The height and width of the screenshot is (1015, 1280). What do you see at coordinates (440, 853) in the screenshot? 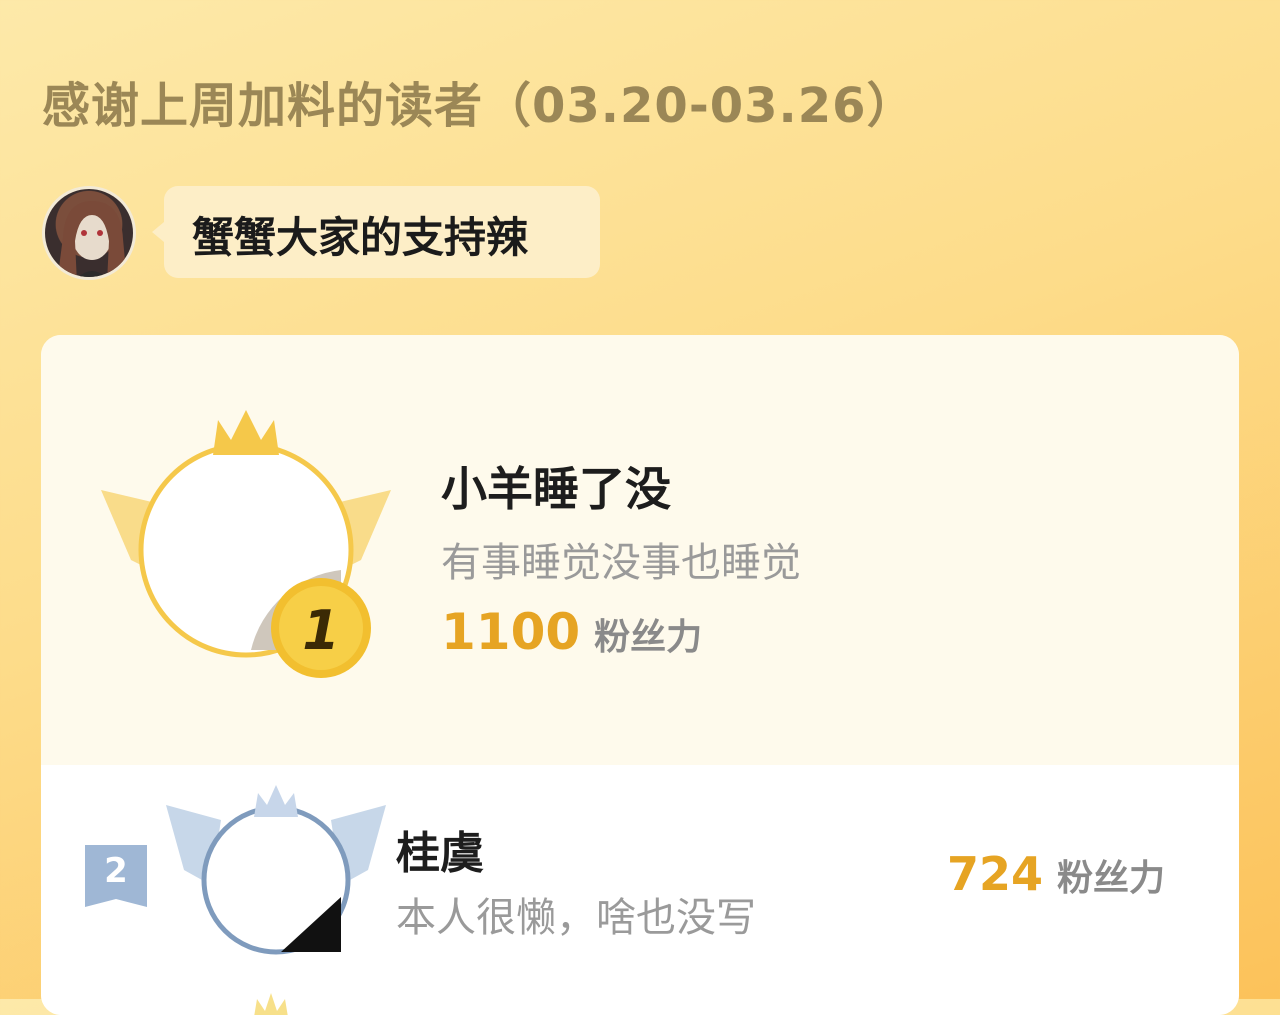
I see `rank-second-name: 桂虞` at bounding box center [440, 853].